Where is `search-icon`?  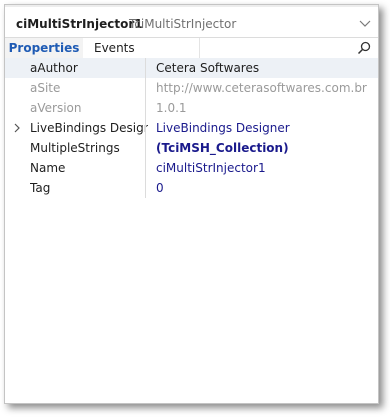 search-icon is located at coordinates (364, 48).